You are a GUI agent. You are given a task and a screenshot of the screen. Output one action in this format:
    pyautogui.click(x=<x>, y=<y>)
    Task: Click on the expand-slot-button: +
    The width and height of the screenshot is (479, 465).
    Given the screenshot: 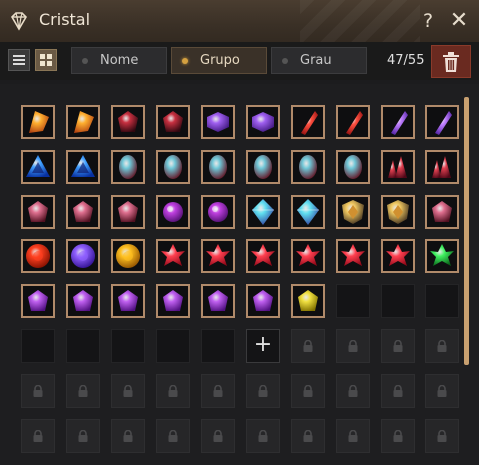 What is the action you would take?
    pyautogui.click(x=263, y=346)
    